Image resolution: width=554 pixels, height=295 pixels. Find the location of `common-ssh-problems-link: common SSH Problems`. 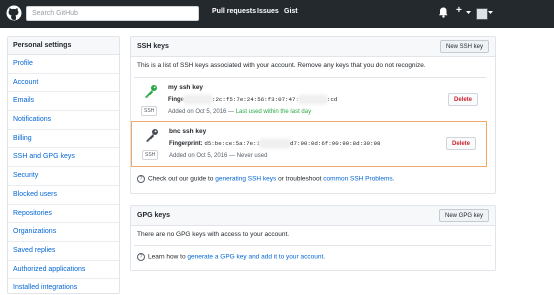

common-ssh-problems-link: common SSH Problems is located at coordinates (357, 179).